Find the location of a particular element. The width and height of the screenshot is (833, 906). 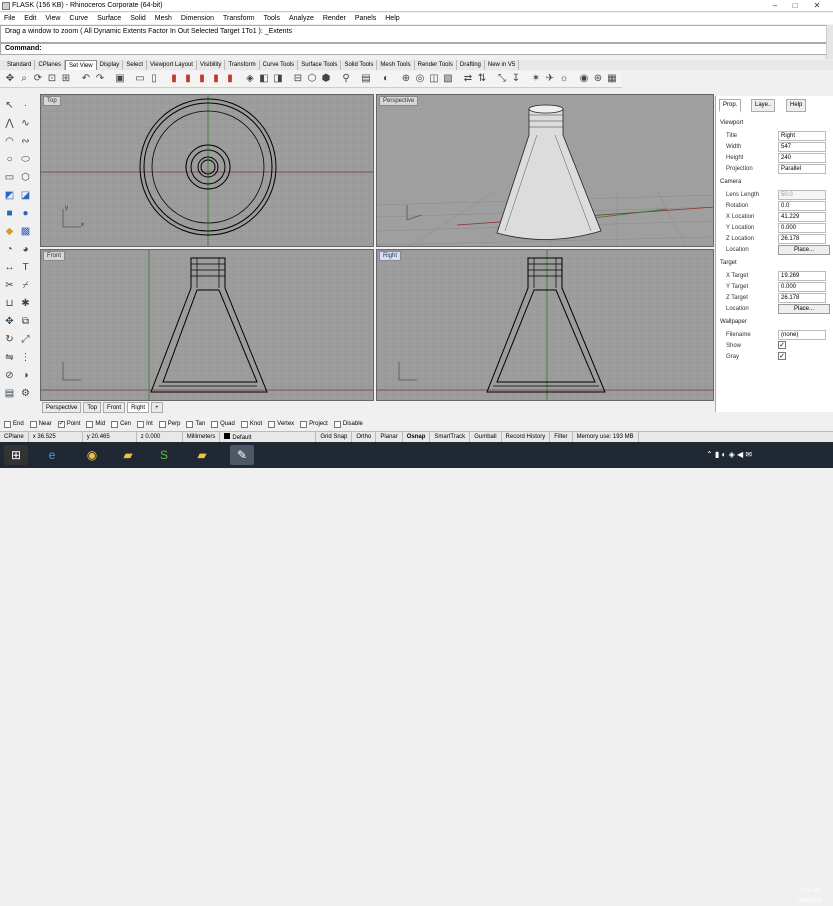

maximize-icon: □ is located at coordinates (795, 5).